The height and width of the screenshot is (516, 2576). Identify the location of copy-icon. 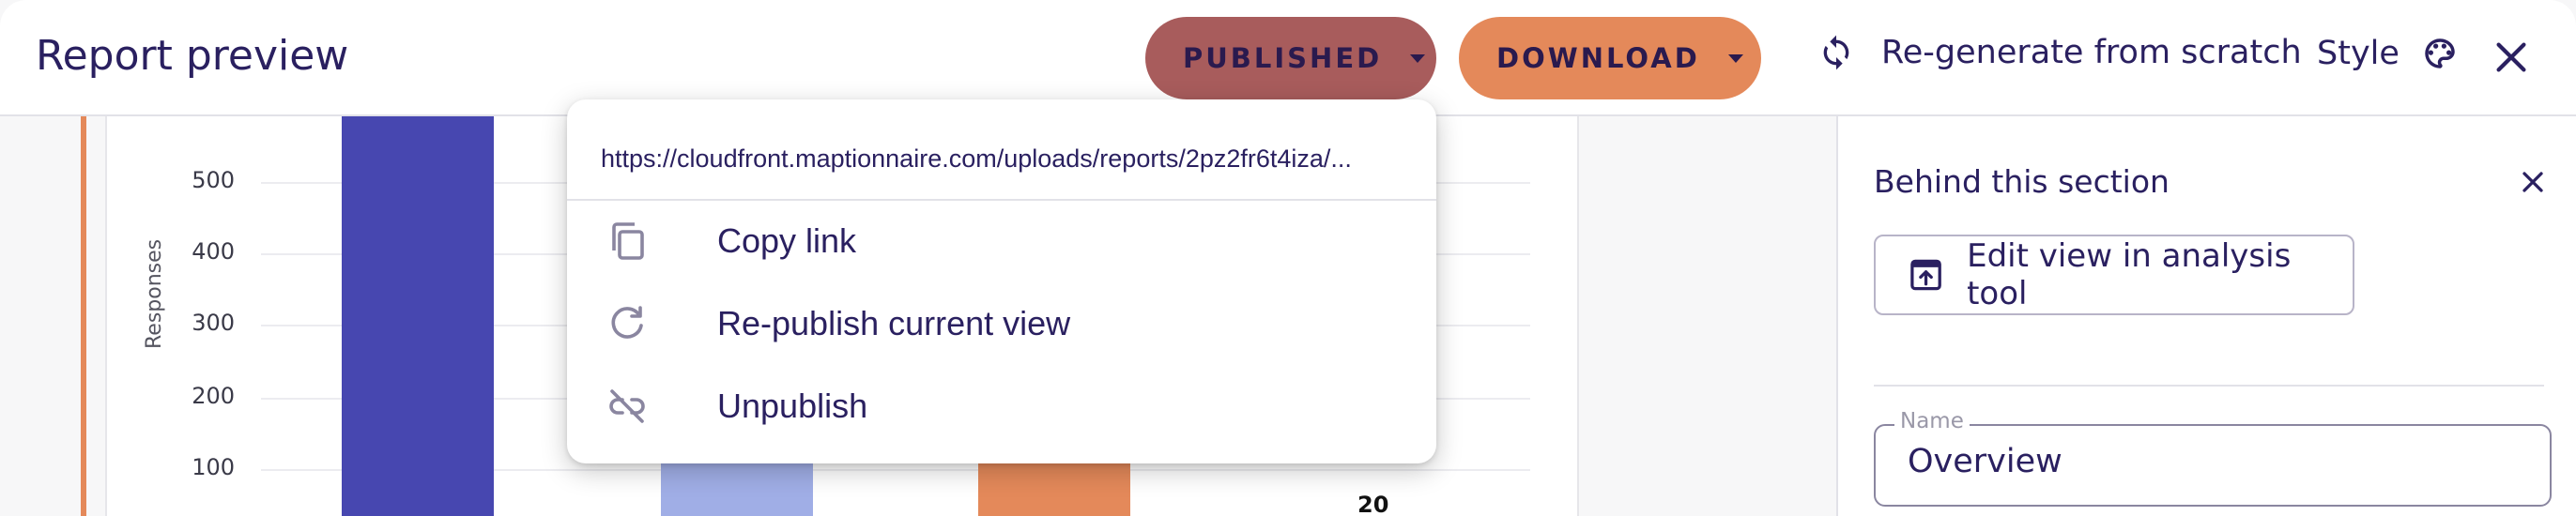
(628, 241).